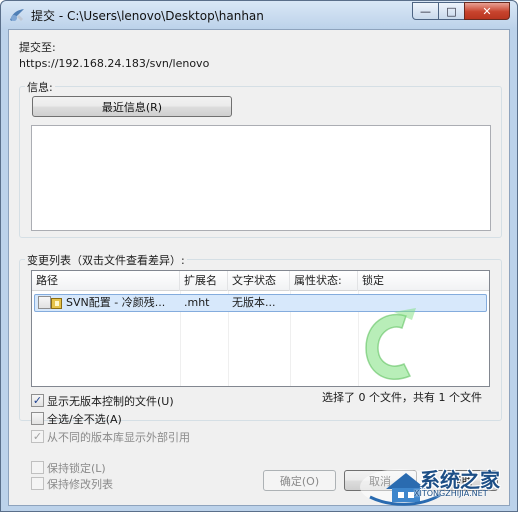  What do you see at coordinates (204, 281) in the screenshot?
I see `column-extension: 扩展名` at bounding box center [204, 281].